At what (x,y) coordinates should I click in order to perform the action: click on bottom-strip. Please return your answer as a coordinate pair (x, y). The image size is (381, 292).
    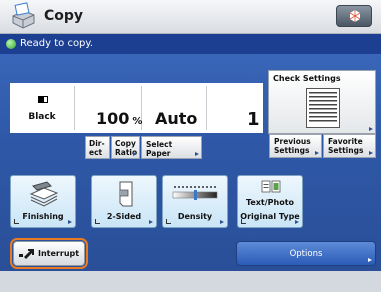
    Looking at the image, I should click on (190, 281).